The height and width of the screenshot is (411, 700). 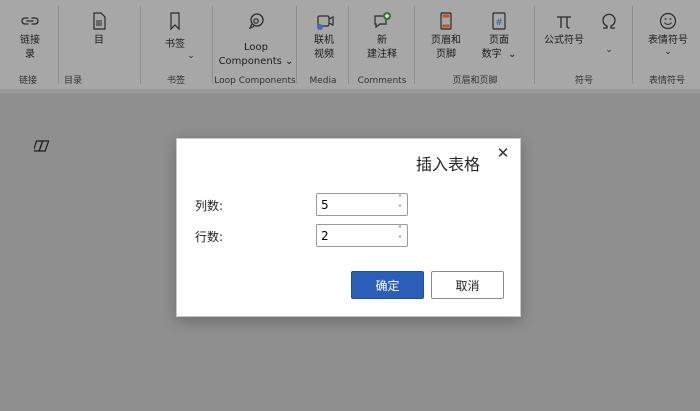 I want to click on page-number-icon: #, so click(x=499, y=21).